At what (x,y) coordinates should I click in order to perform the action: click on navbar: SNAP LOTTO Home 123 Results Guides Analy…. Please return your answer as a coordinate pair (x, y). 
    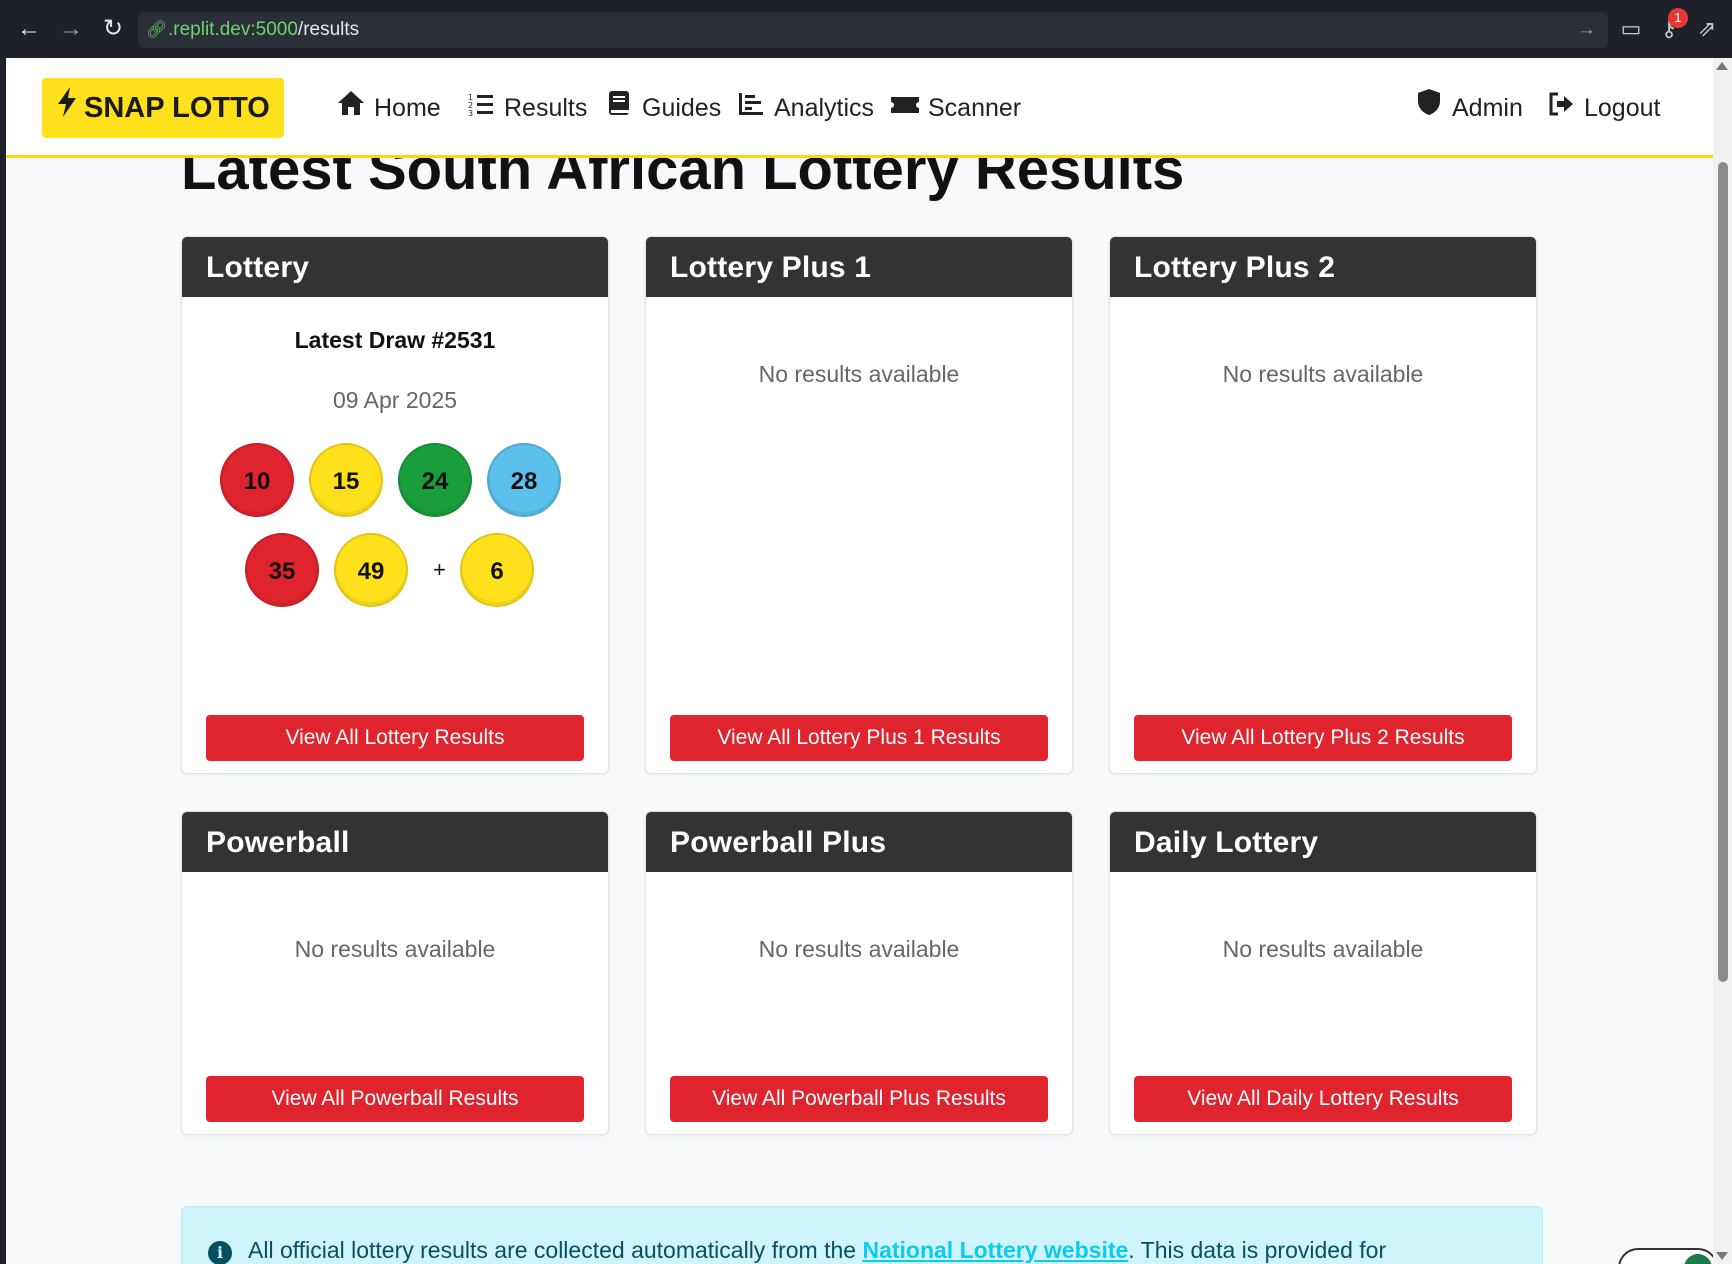
    Looking at the image, I should click on (859, 108).